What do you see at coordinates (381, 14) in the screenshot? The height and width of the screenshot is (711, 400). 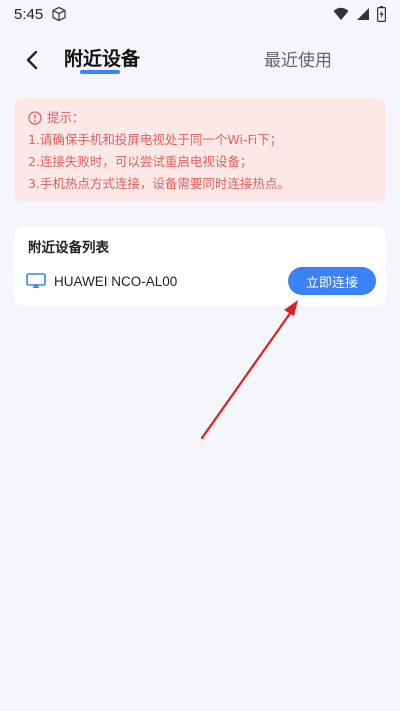 I see `battery-icon` at bounding box center [381, 14].